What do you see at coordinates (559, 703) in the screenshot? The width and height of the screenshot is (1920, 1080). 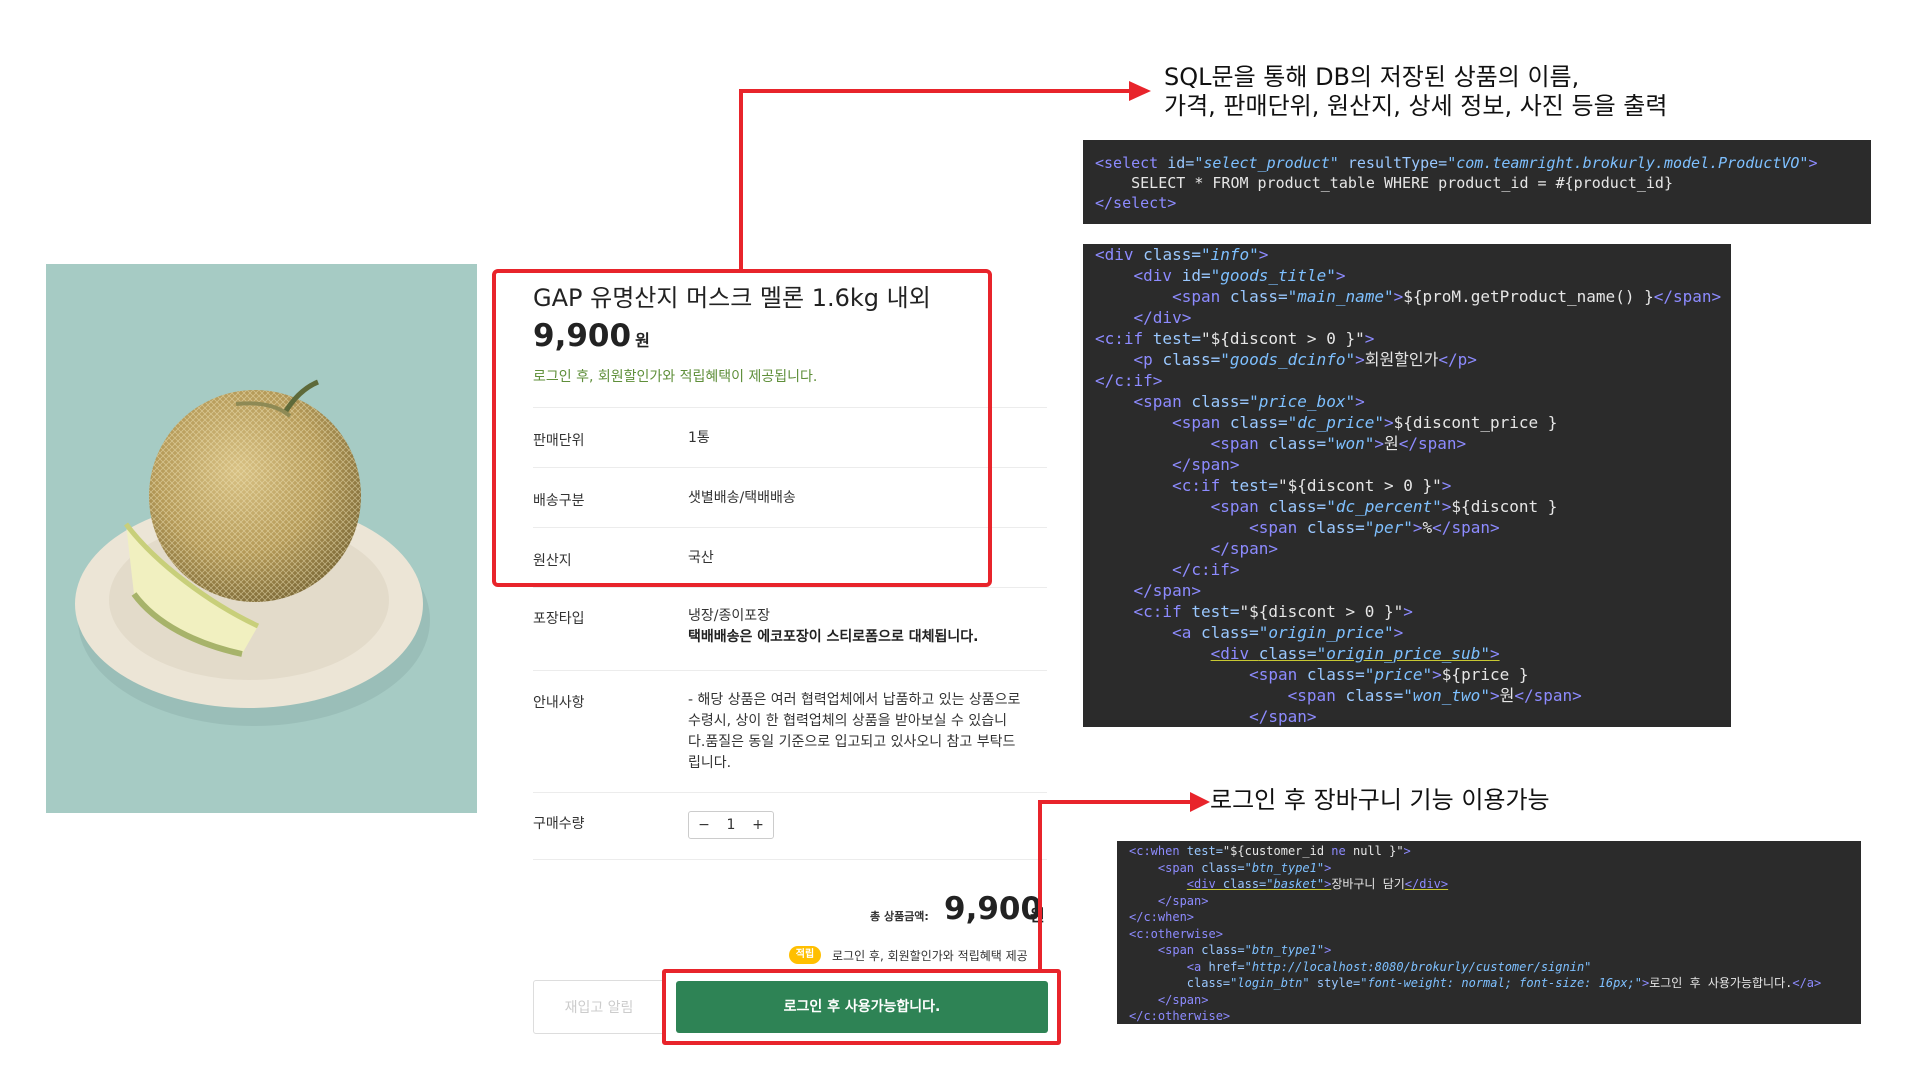 I see `row-label: 안내사항` at bounding box center [559, 703].